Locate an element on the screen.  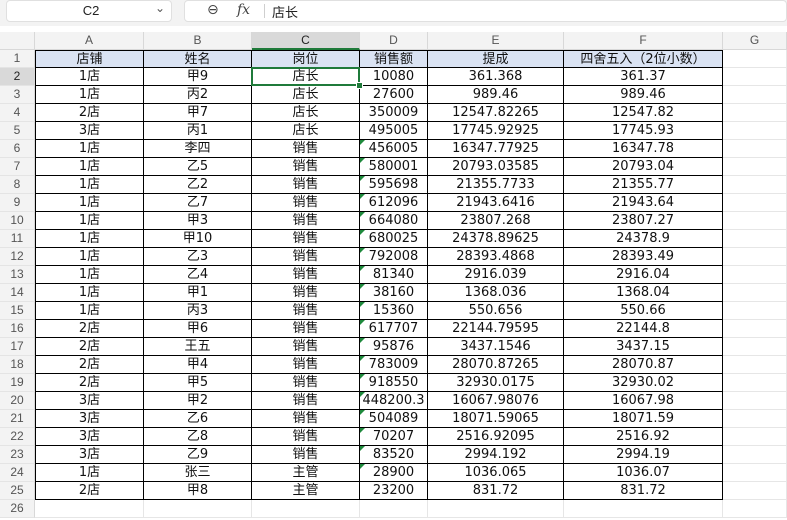
table-cell: 504089 is located at coordinates (394, 419).